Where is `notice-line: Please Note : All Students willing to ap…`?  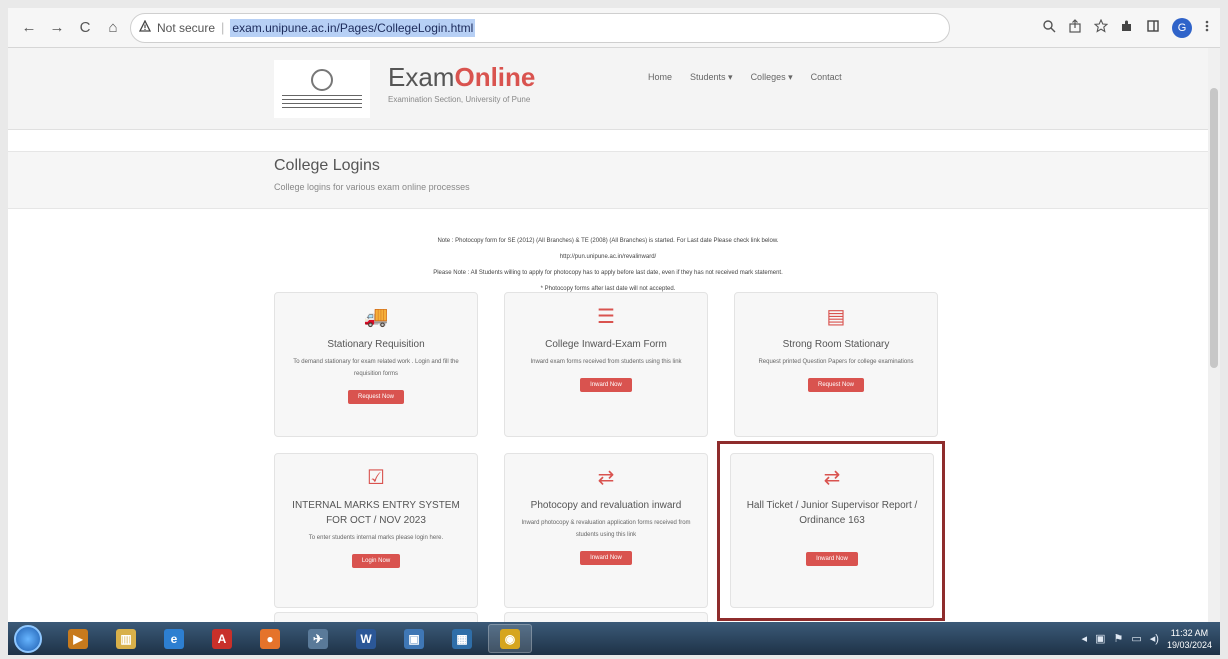
notice-line: Please Note : All Students willing to ap… is located at coordinates (608, 273).